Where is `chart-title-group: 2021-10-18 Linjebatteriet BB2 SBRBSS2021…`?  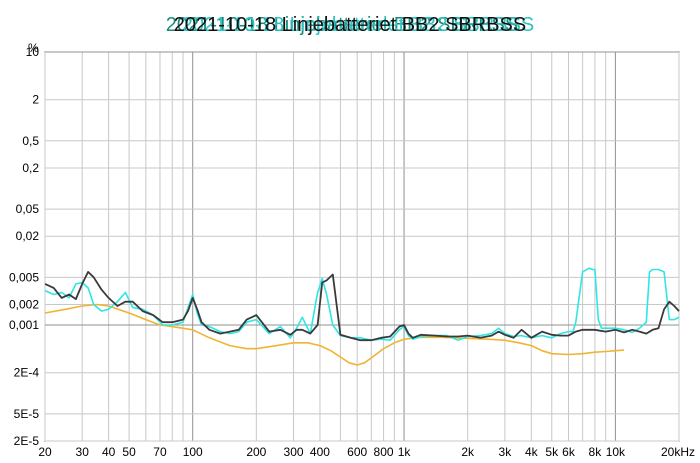 chart-title-group: 2021-10-18 Linjebatteriet BB2 SBRBSS2021… is located at coordinates (350, 25).